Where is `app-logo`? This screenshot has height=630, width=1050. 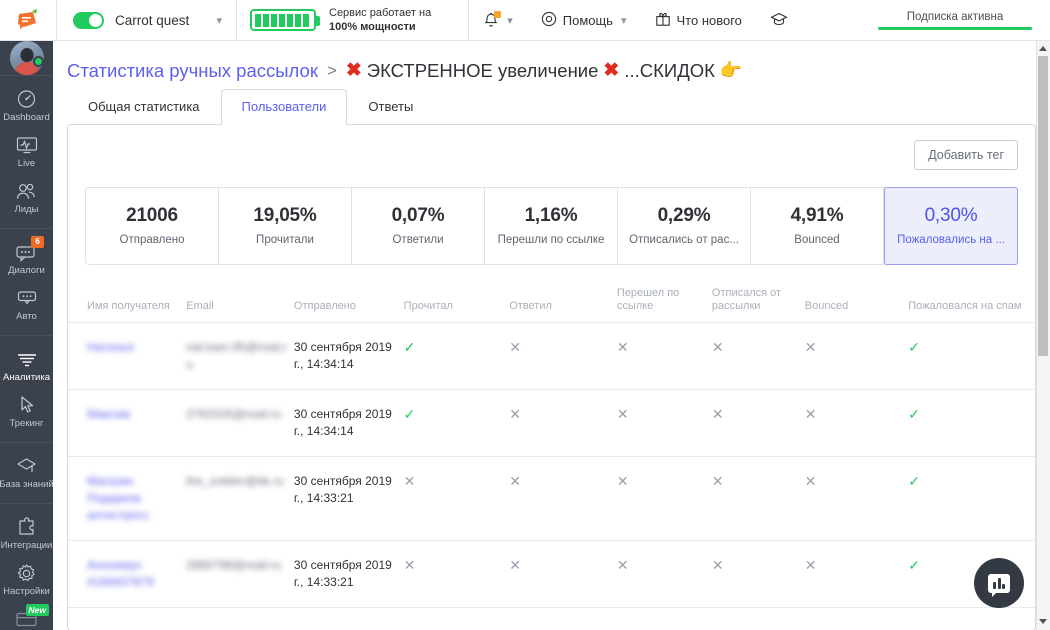
app-logo is located at coordinates (28, 20).